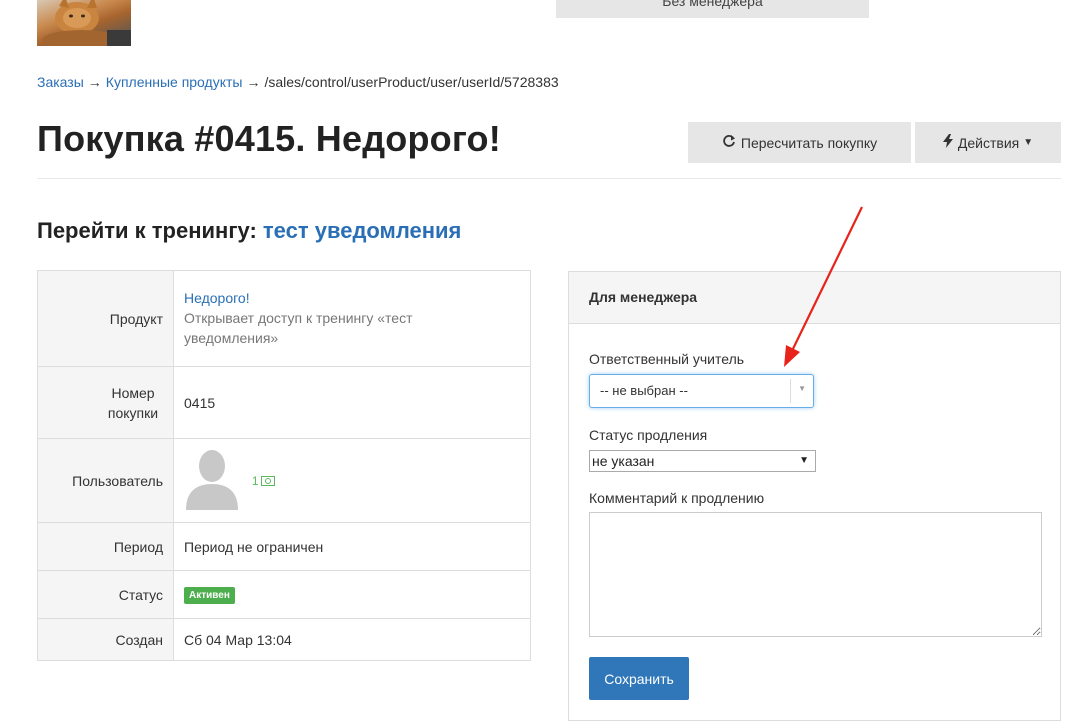 This screenshot has height=721, width=1082. I want to click on product-link: Недорого!, so click(217, 298).